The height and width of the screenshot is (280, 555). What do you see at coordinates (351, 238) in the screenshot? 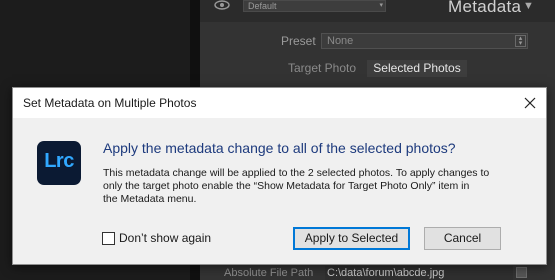
I see `apply-to-selected-button: Apply to Selected` at bounding box center [351, 238].